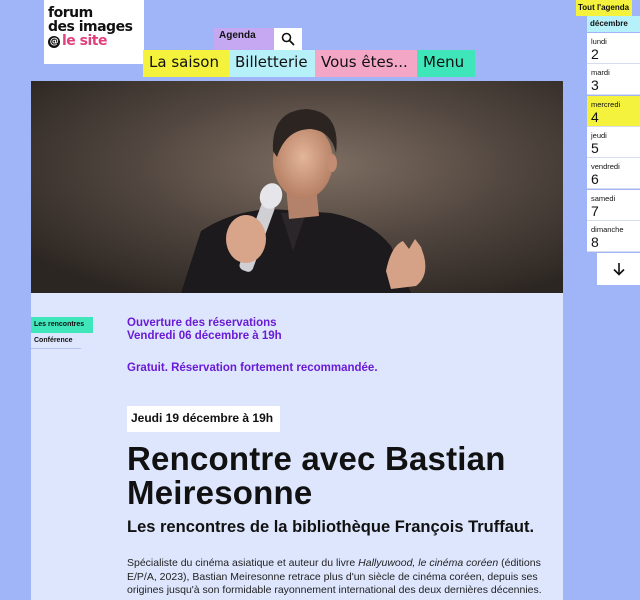  What do you see at coordinates (316, 475) in the screenshot?
I see `event-title: Rencontre avec Bastian Meiresonne` at bounding box center [316, 475].